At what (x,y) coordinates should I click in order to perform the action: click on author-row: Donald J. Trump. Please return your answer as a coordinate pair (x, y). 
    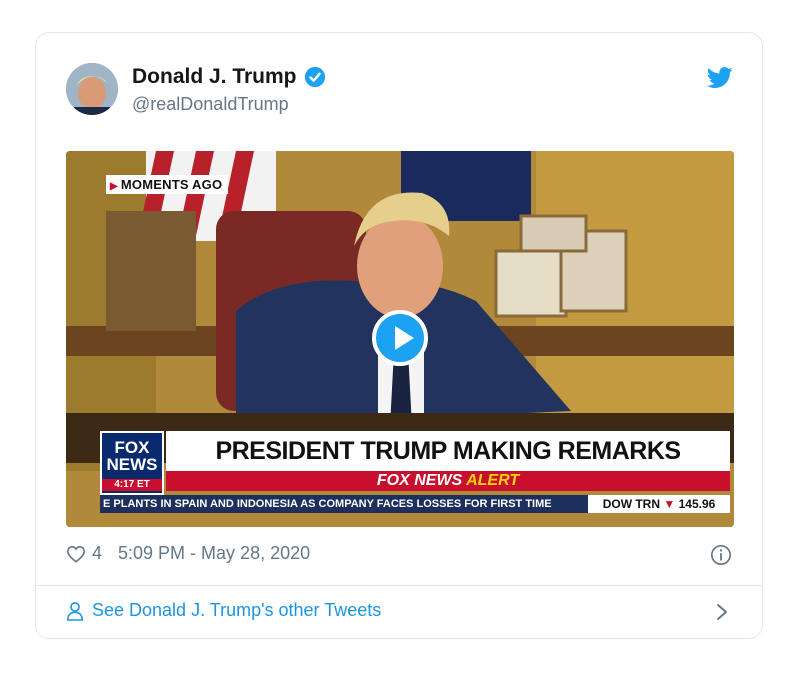
    Looking at the image, I should click on (229, 77).